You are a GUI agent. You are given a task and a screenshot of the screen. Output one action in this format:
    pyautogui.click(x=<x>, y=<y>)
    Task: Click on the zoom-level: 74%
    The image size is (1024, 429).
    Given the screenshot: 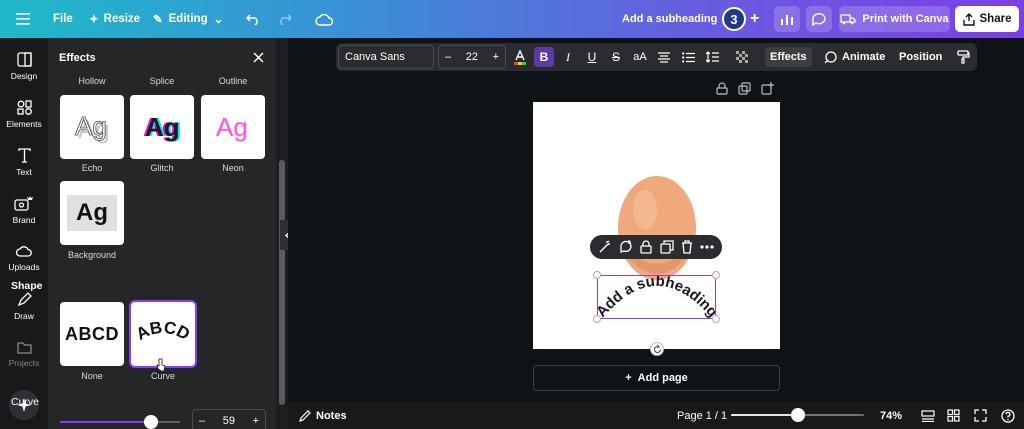 What is the action you would take?
    pyautogui.click(x=891, y=415)
    